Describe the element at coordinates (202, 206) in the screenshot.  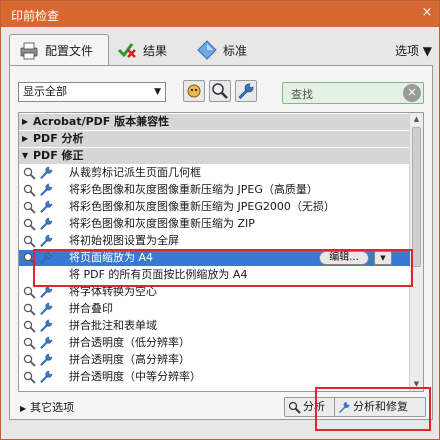
I see `fixup-label: 将彩色图像和灰度图像重新压缩为 JPEG2000（无损）` at that location.